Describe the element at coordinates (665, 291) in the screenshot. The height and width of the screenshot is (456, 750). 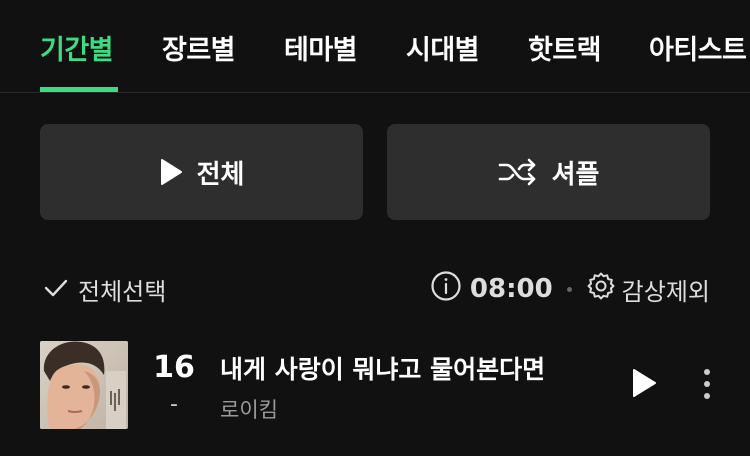
I see `exclude-label: 감상제외` at that location.